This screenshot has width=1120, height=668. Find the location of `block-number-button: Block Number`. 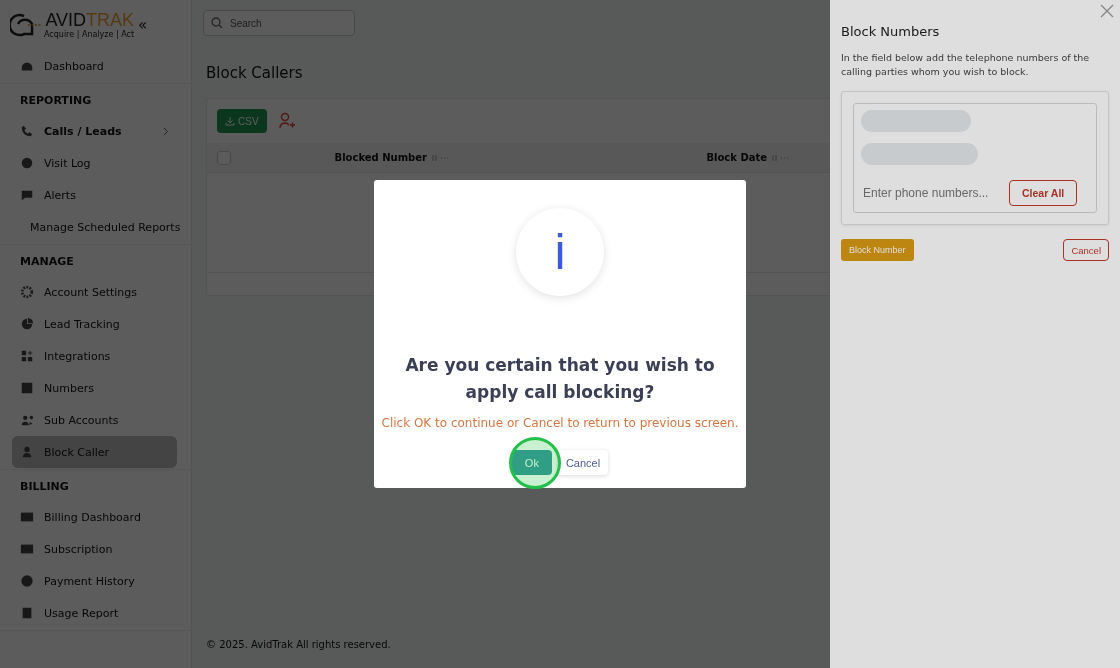

block-number-button: Block Number is located at coordinates (877, 250).